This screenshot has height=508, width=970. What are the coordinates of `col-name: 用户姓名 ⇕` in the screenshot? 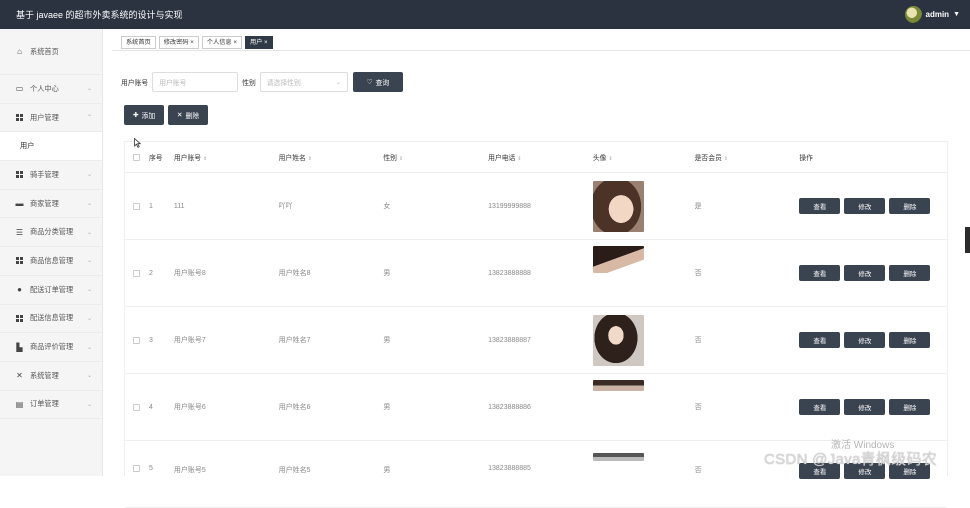 It's located at (331, 157).